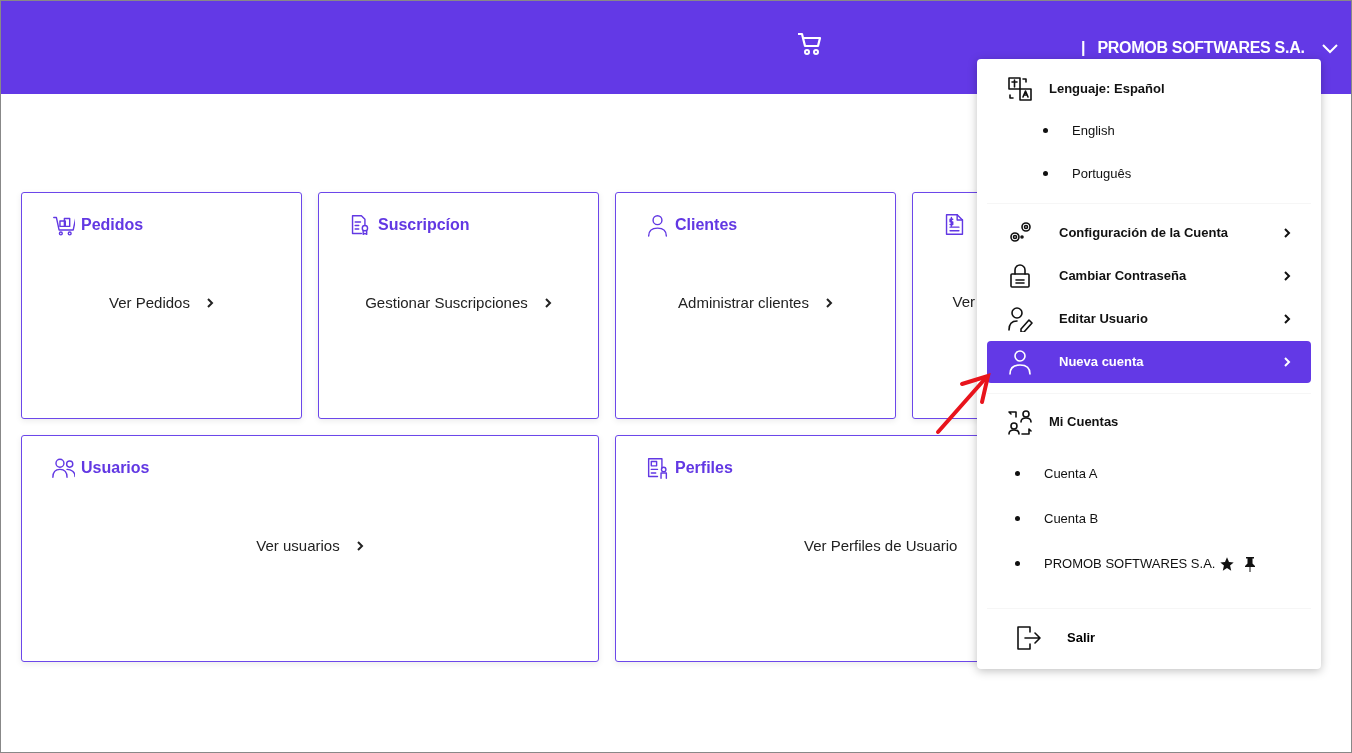 This screenshot has width=1352, height=753. Describe the element at coordinates (1020, 422) in the screenshot. I see `switch-accounts-icon` at that location.